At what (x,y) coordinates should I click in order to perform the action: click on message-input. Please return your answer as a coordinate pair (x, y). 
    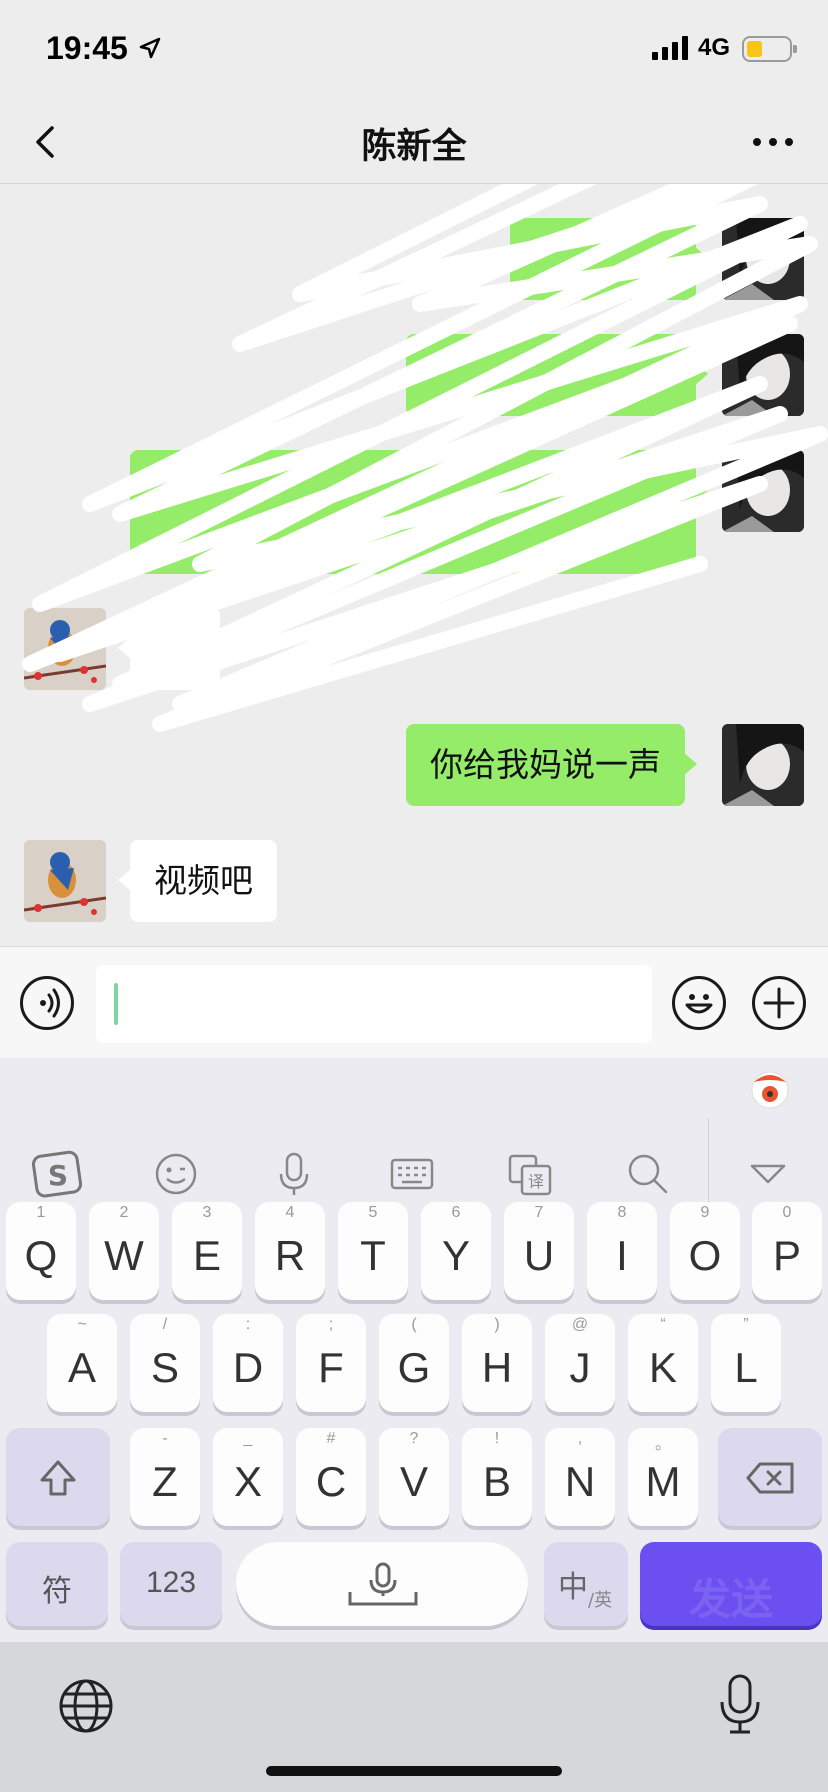
    Looking at the image, I should click on (374, 1004).